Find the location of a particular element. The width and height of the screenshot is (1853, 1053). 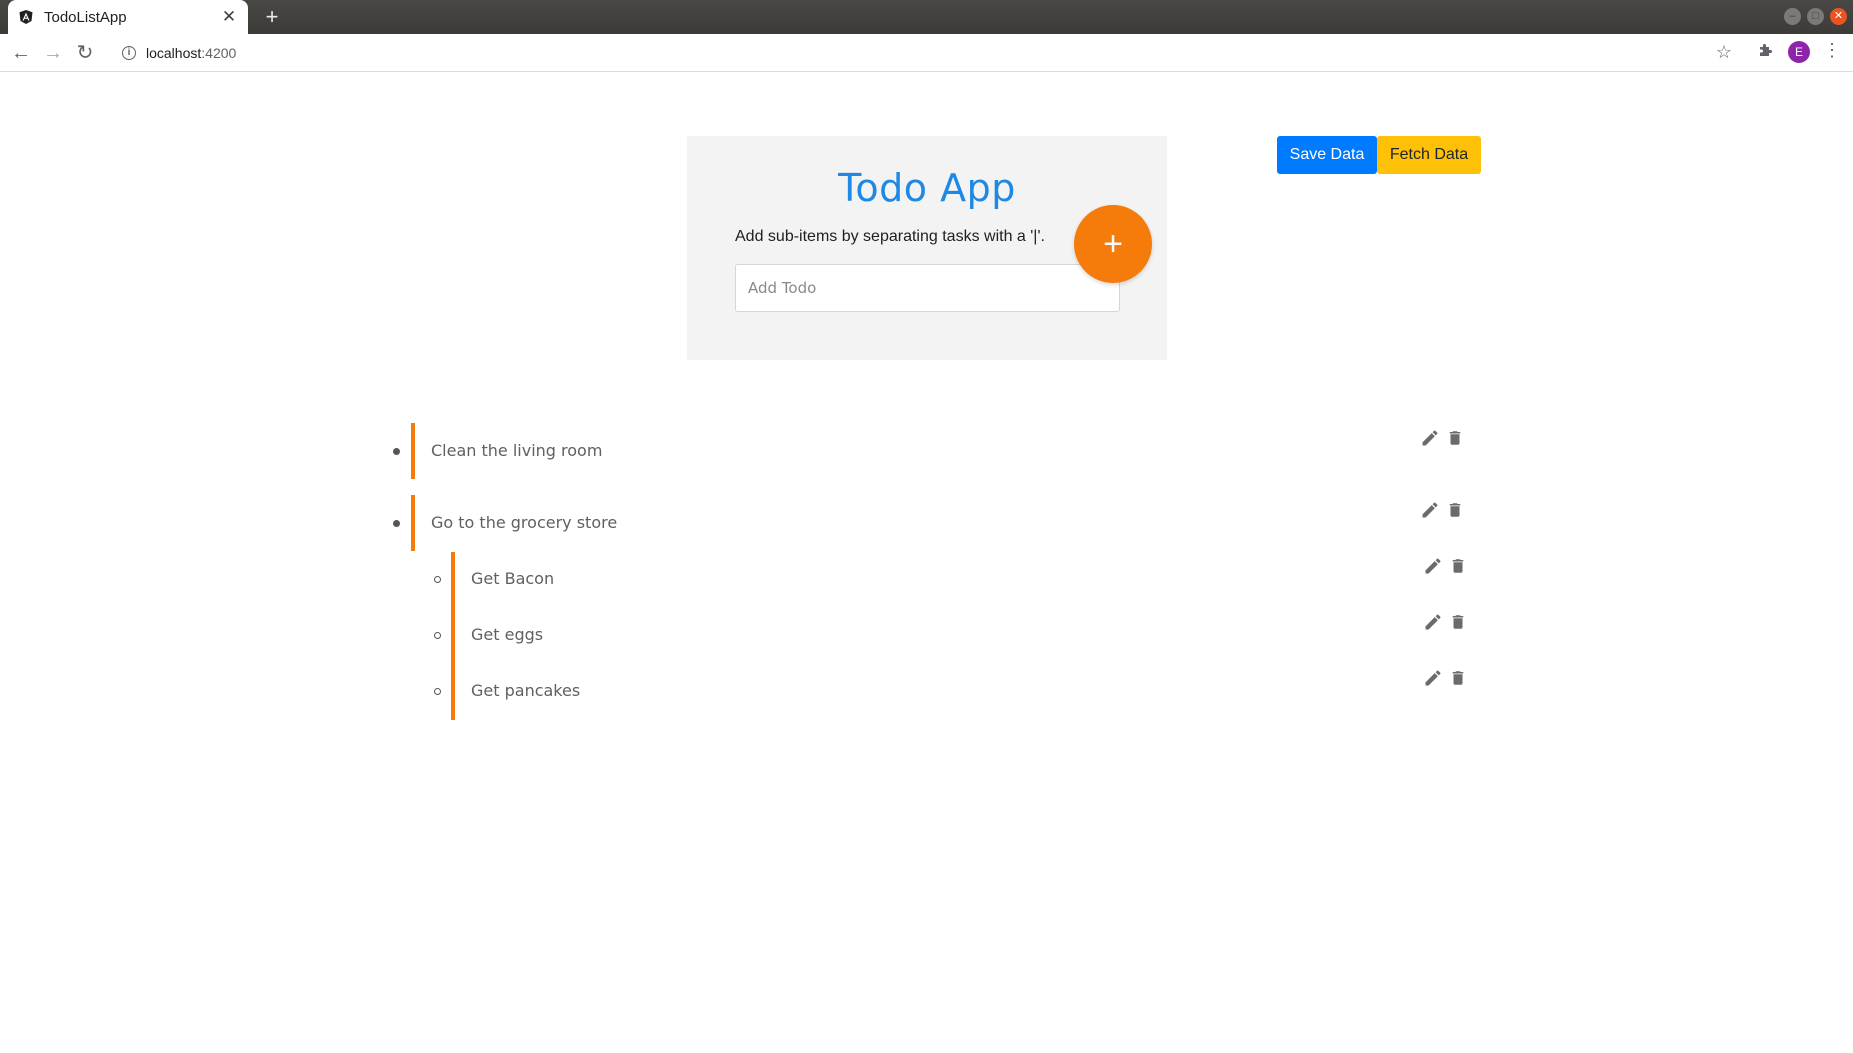

browser-tab: TodoListApp ✕ is located at coordinates (128, 17).